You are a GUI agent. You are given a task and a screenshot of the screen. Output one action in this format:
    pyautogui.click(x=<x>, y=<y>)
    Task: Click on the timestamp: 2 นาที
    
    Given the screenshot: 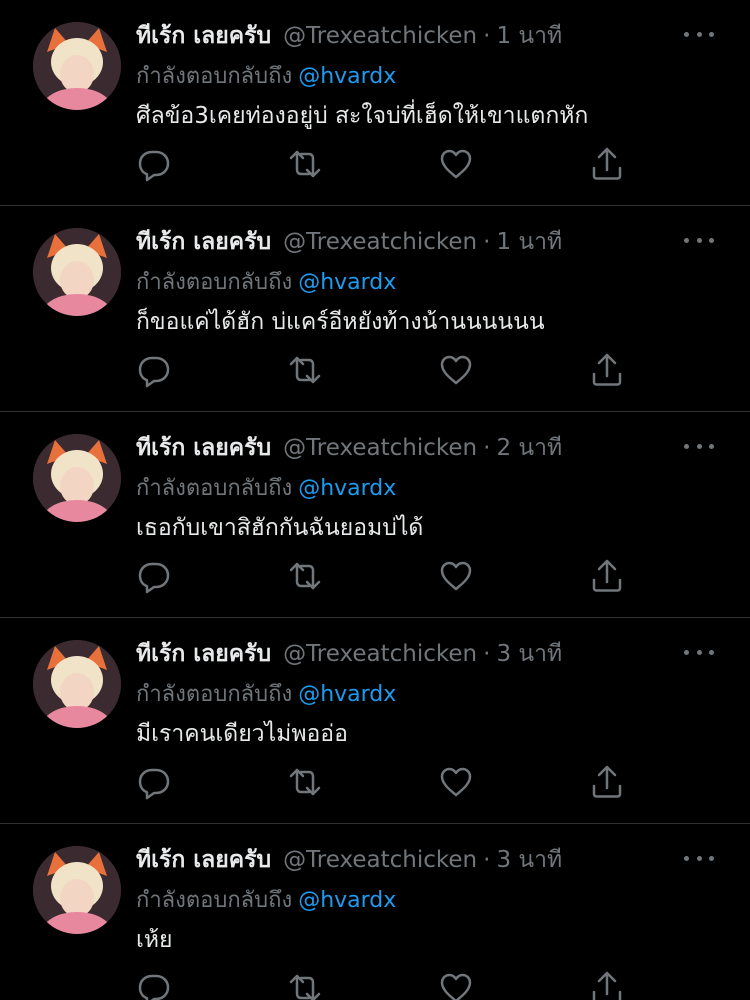 What is the action you would take?
    pyautogui.click(x=529, y=448)
    